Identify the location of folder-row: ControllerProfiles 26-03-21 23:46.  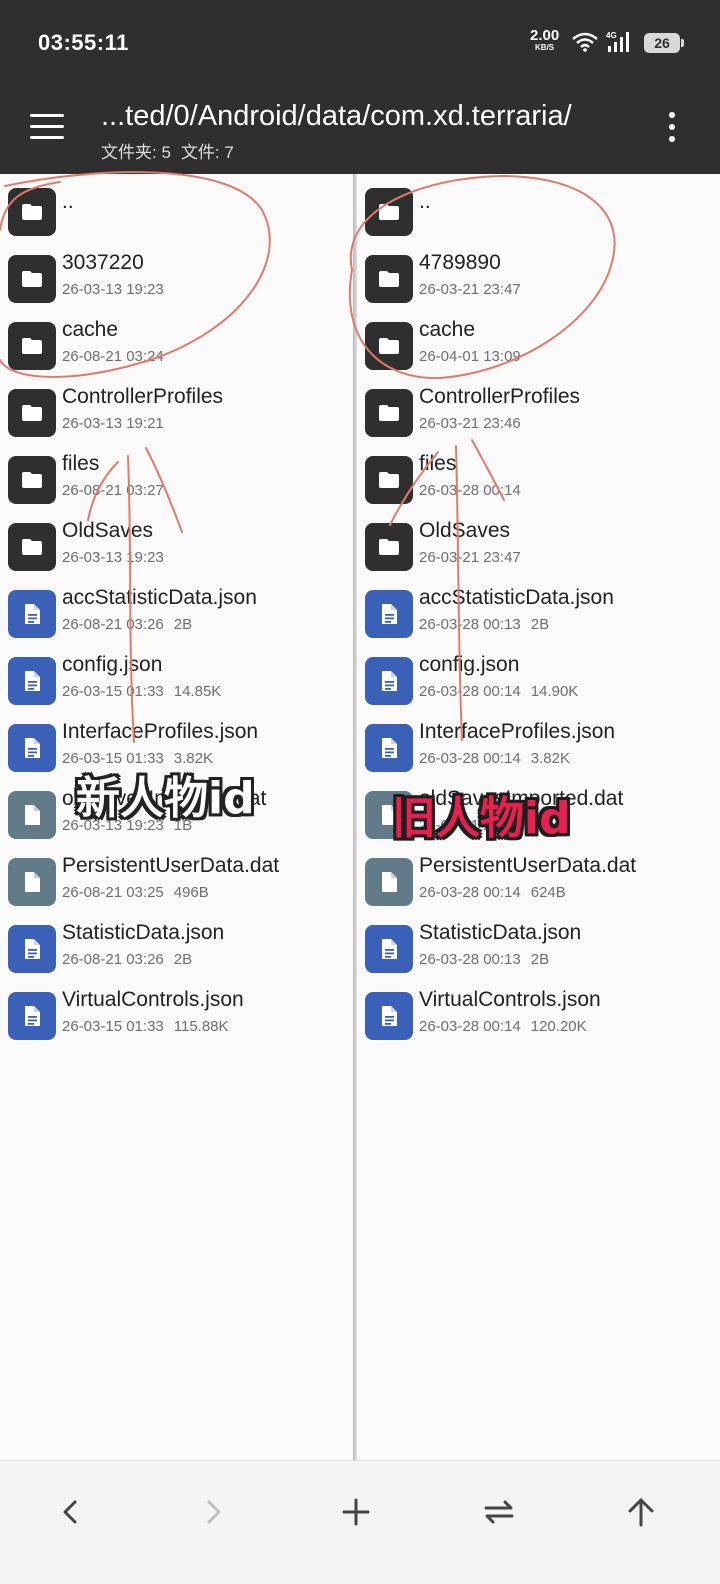
(538, 413).